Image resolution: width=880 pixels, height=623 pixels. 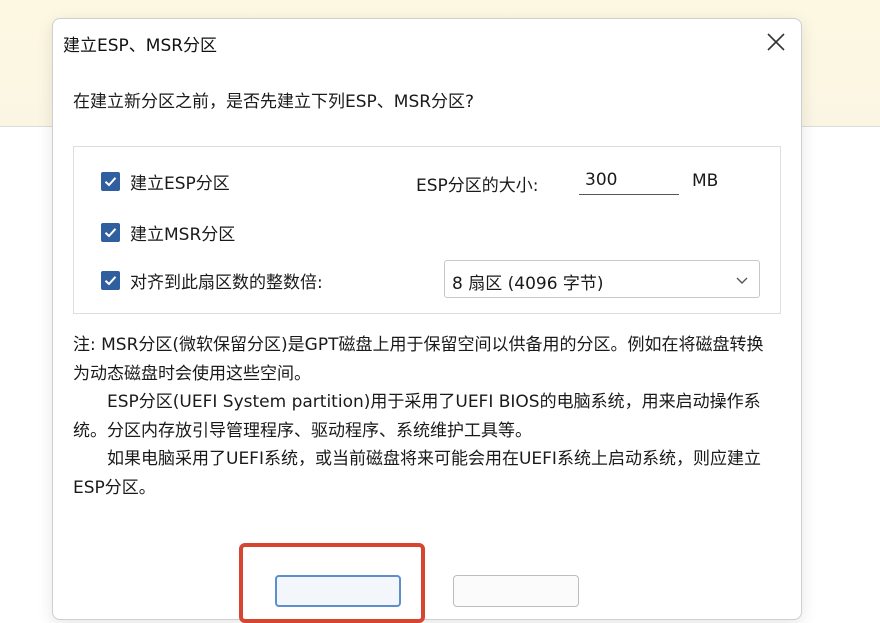 What do you see at coordinates (629, 180) in the screenshot?
I see `esp-size-input` at bounding box center [629, 180].